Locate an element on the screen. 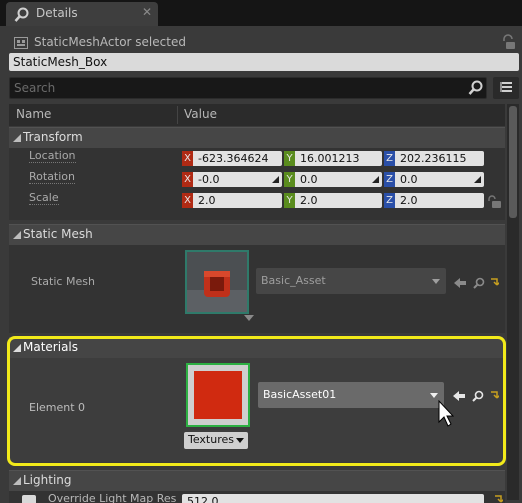 This screenshot has height=503, width=522. selection-row: StaticMeshActor selected is located at coordinates (265, 43).